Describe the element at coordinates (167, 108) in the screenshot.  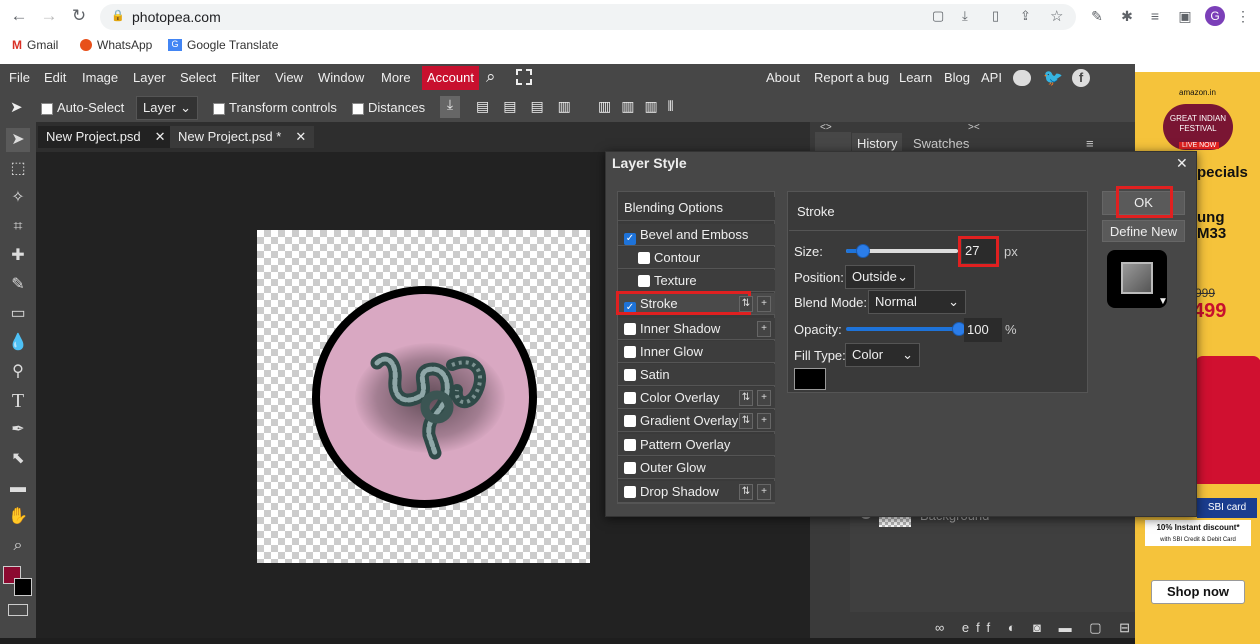
I see `layer-select: Layer ⌄` at that location.